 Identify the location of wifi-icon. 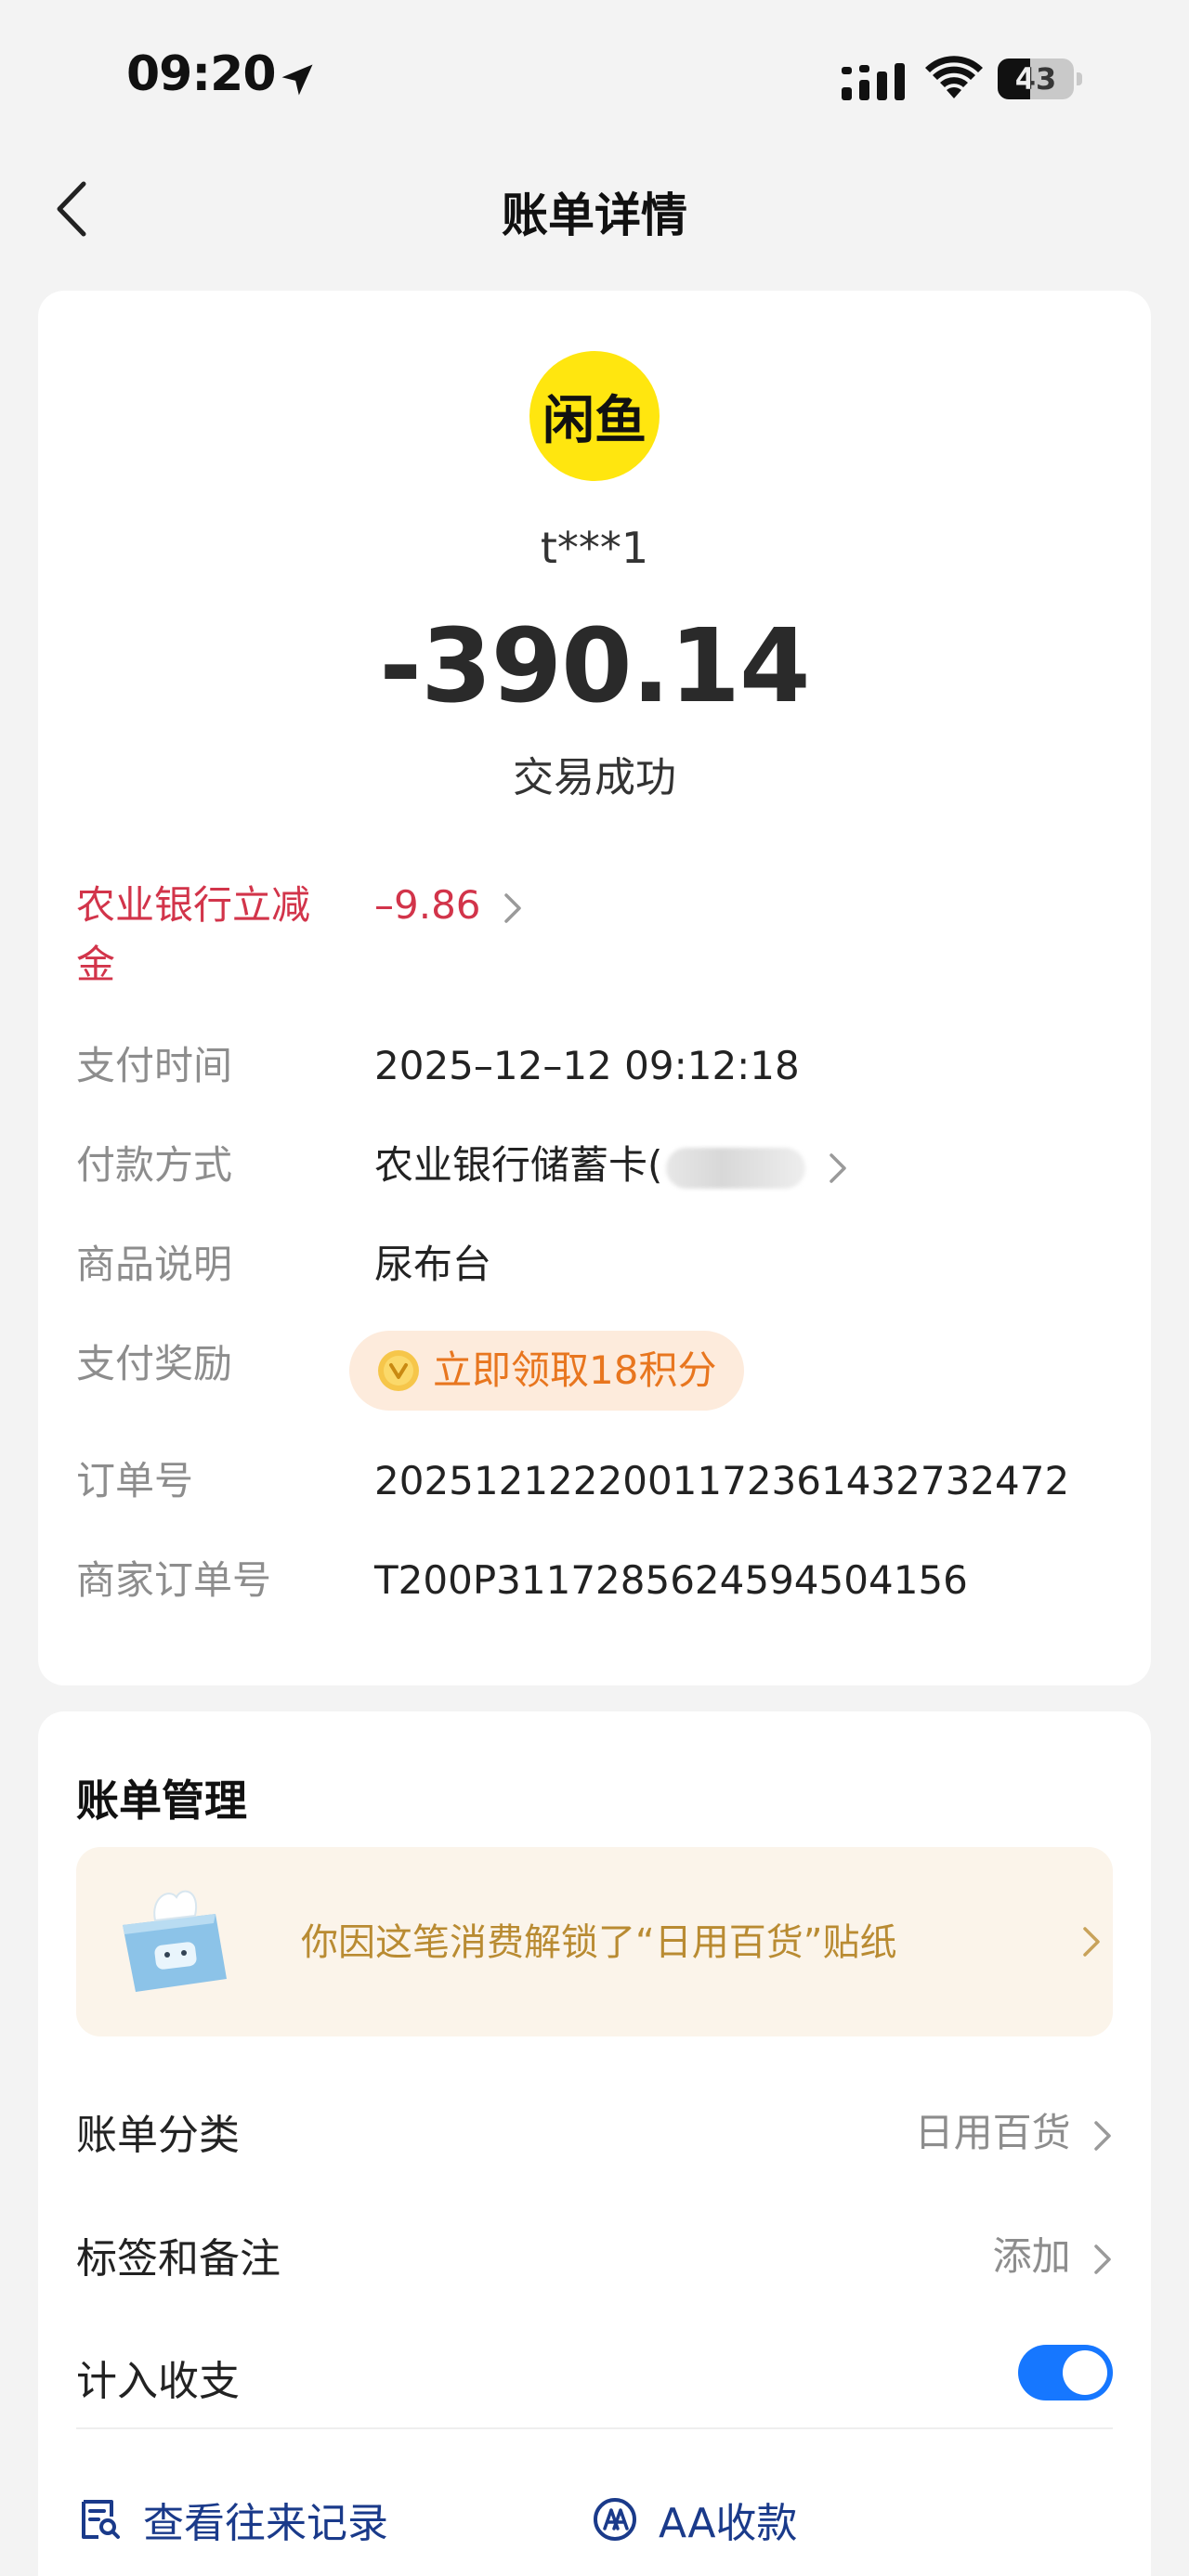
(954, 77).